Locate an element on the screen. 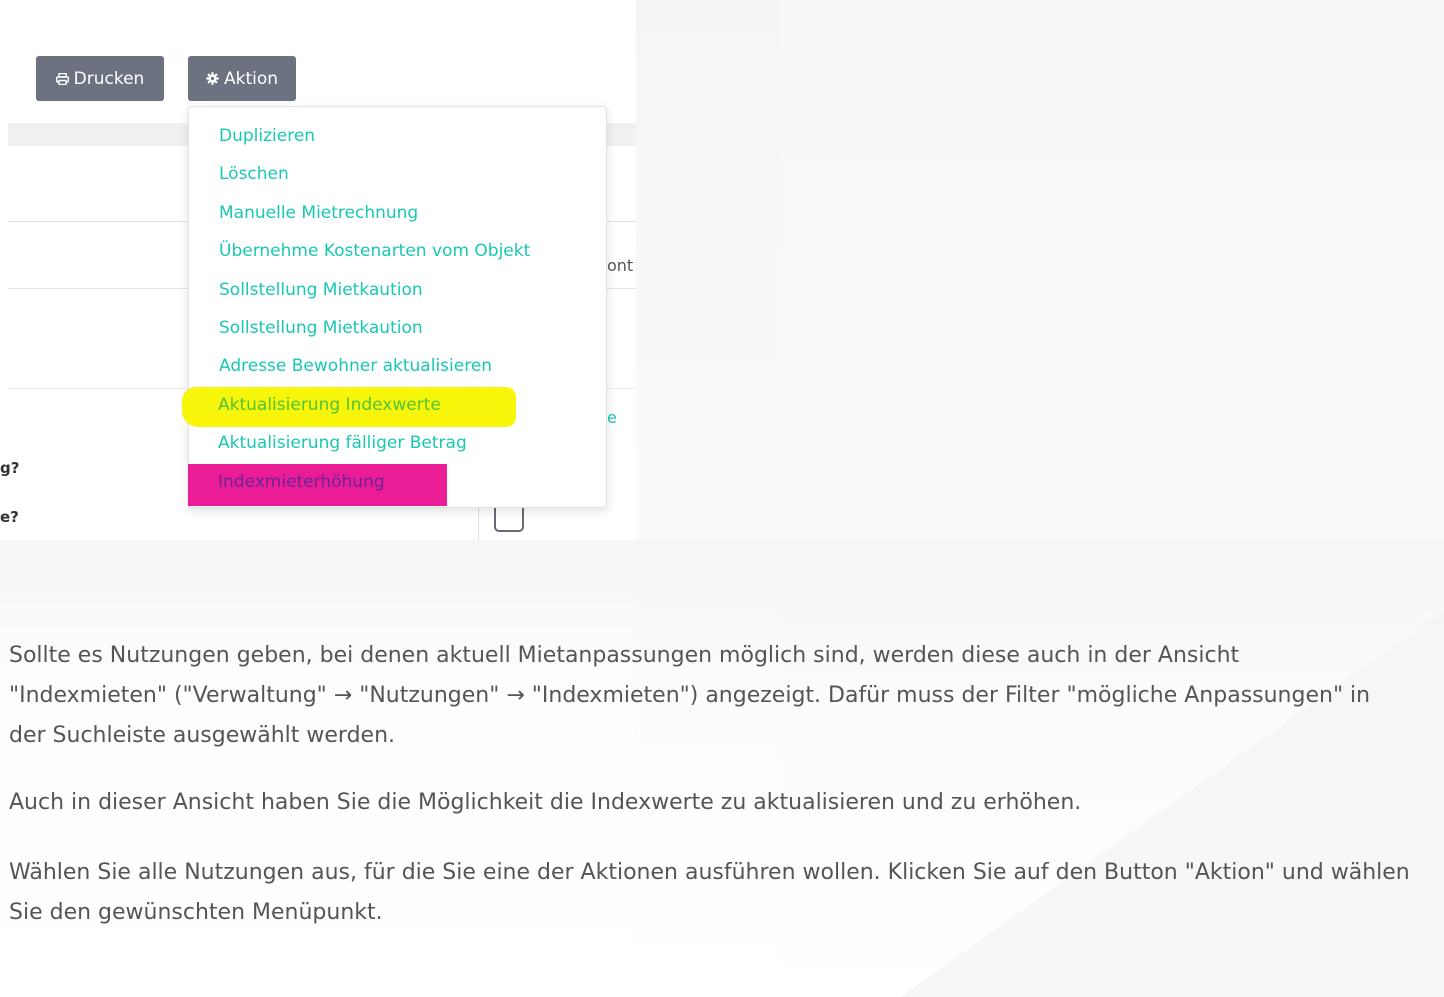  menu-item-update-index-values: Aktualisierung Indexwerte is located at coordinates (329, 405).